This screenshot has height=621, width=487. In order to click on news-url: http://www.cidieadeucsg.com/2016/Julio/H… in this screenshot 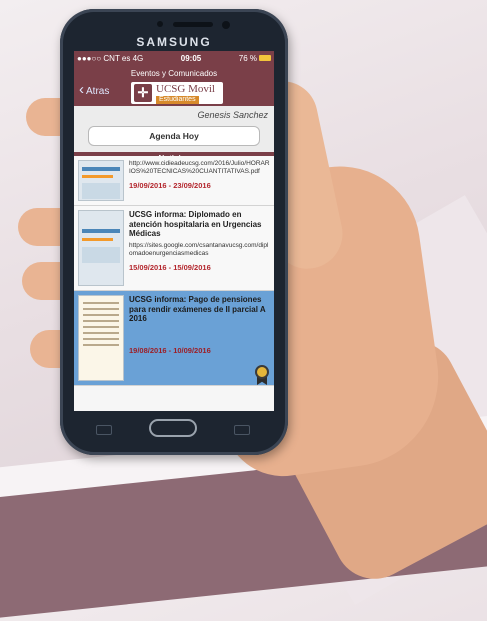, I will do `click(199, 168)`.